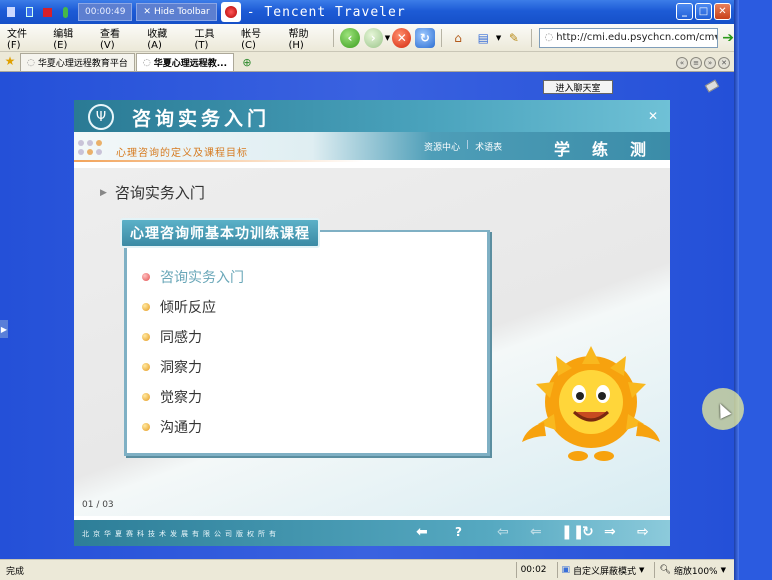 This screenshot has height=580, width=772. Describe the element at coordinates (503, 532) in the screenshot. I see `first-slide-icon: ⇦` at that location.